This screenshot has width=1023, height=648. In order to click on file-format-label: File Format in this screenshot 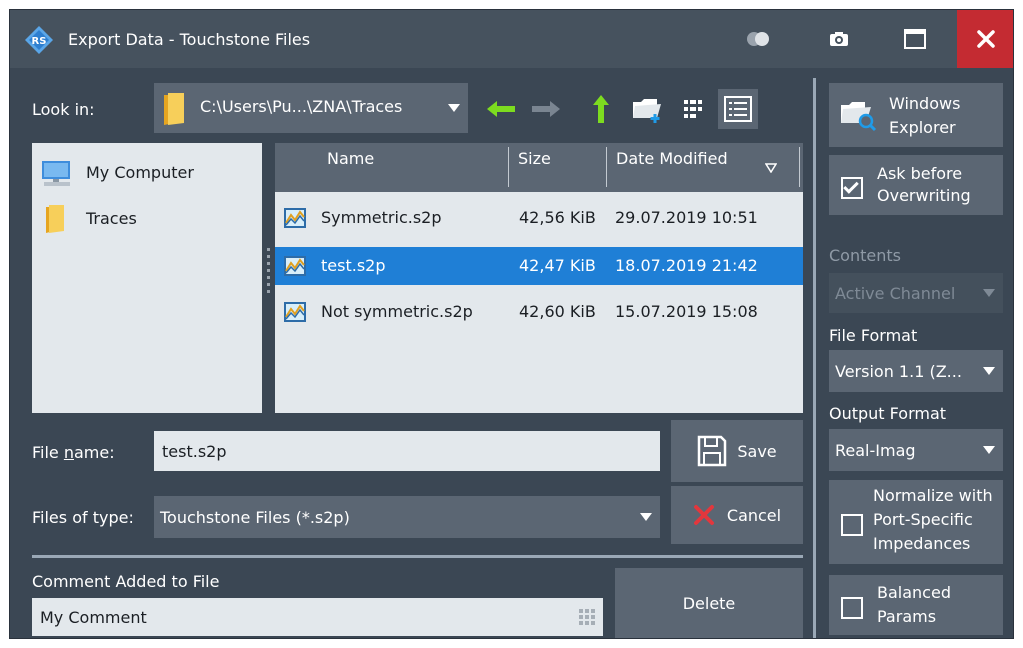, I will do `click(873, 335)`.